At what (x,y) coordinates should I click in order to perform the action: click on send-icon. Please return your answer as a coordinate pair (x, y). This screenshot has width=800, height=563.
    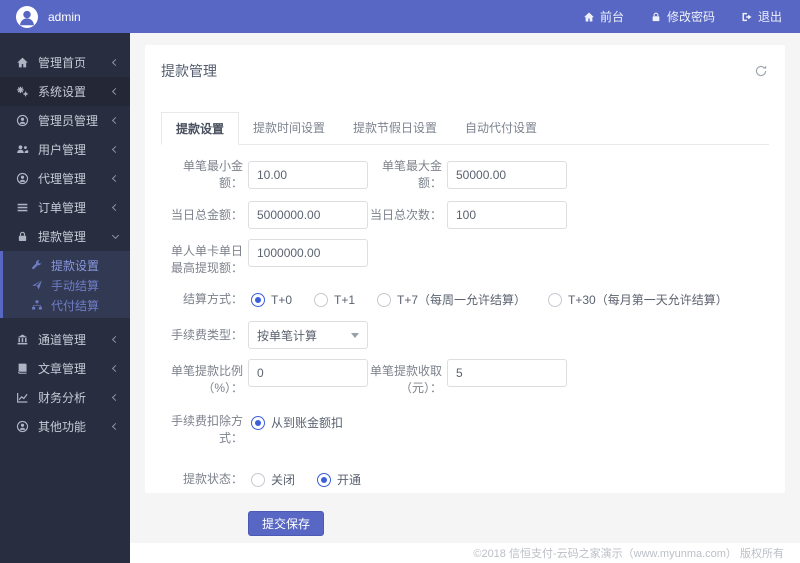
    Looking at the image, I should click on (36, 285).